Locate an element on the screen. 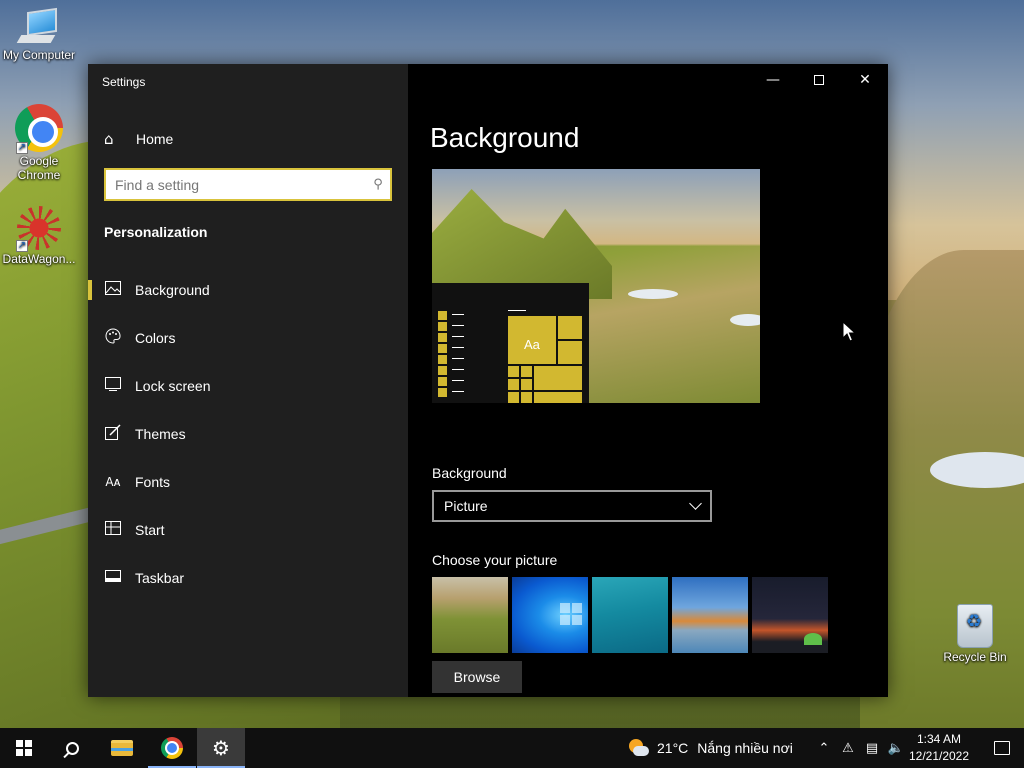 The height and width of the screenshot is (768, 1024). nav-item-start: Start is located at coordinates (248, 530).